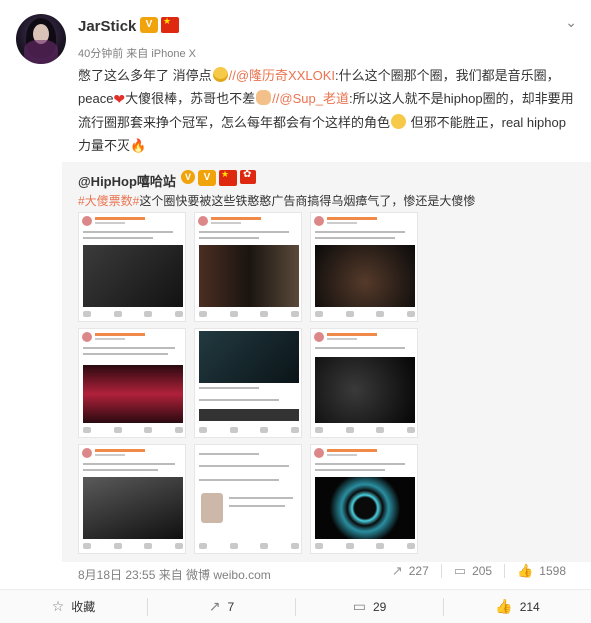 The image size is (591, 623). I want to click on repost-text: #大傻票数#这个圈快要被这些铁憨憨广告商搞得乌烟瘴气了，惨还是大傻惨, so click(276, 200).